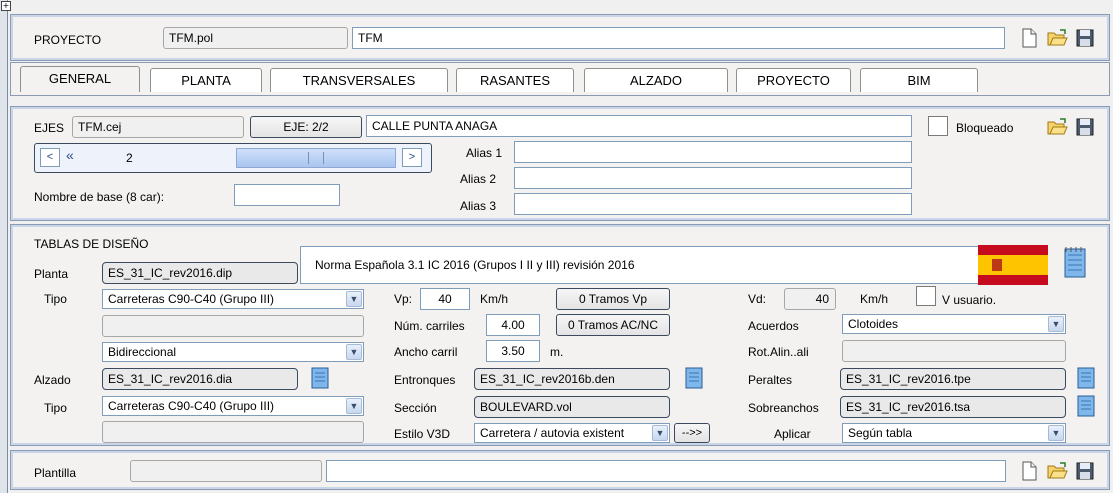 Image resolution: width=1113 pixels, height=493 pixels. What do you see at coordinates (713, 204) in the screenshot?
I see `alias3-input` at bounding box center [713, 204].